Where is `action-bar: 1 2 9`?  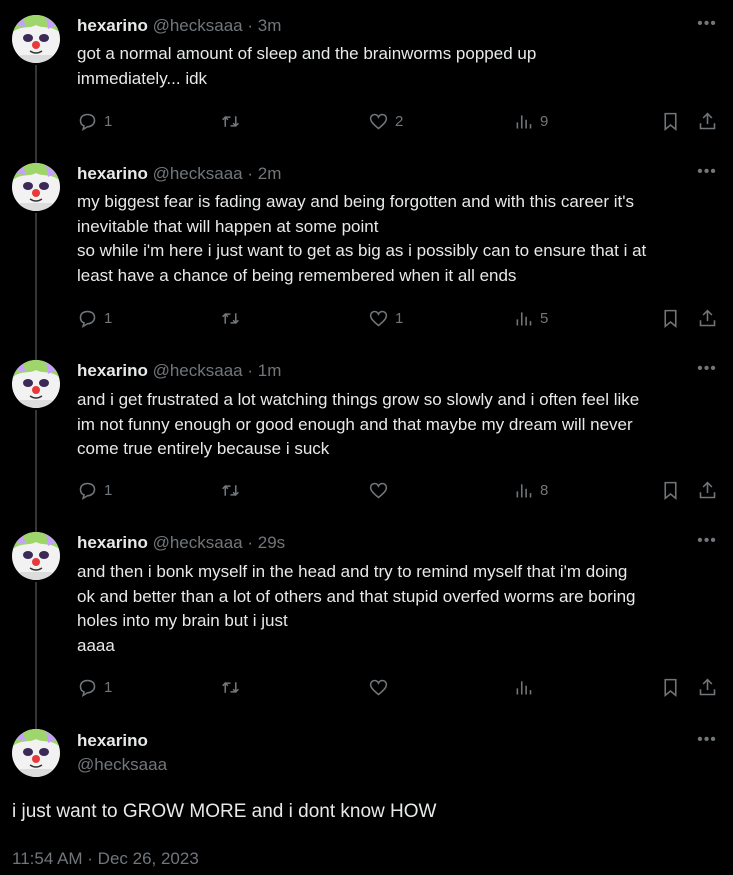
action-bar: 1 2 9 is located at coordinates (398, 121).